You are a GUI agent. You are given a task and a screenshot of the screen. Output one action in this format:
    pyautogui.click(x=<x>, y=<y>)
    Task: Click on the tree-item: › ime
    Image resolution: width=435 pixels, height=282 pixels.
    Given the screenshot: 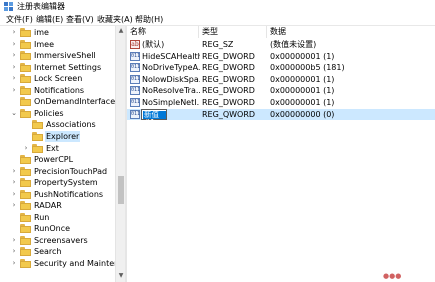 What is the action you would take?
    pyautogui.click(x=57, y=33)
    